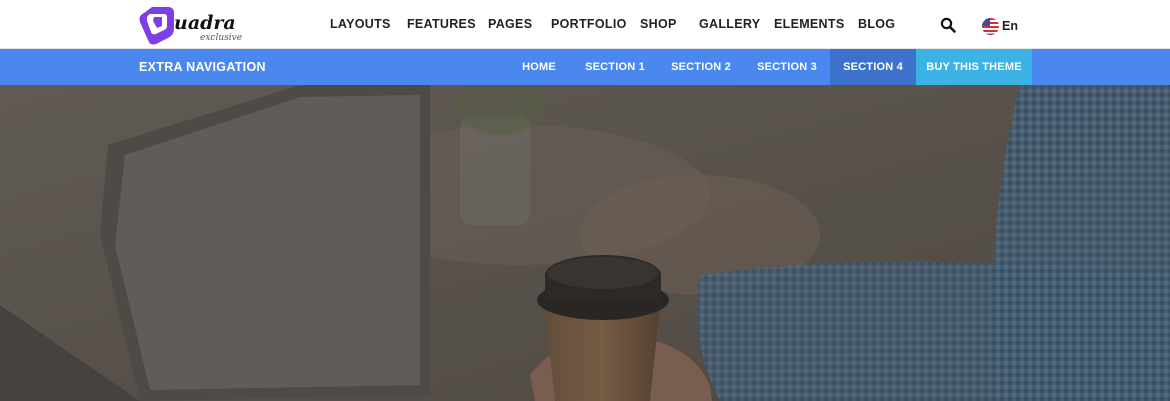 The height and width of the screenshot is (401, 1170). Describe the element at coordinates (539, 67) in the screenshot. I see `subnav-item-home: HOME` at that location.